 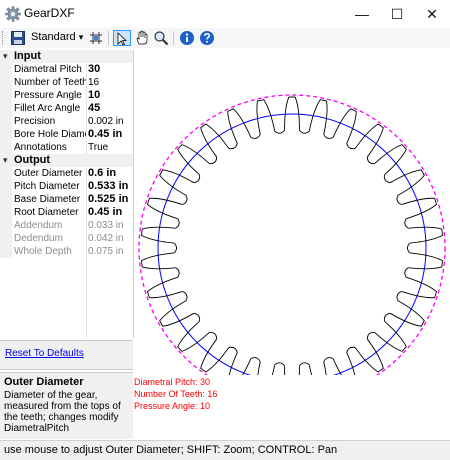 What do you see at coordinates (106, 121) in the screenshot?
I see `property-value: 0.002 in` at bounding box center [106, 121].